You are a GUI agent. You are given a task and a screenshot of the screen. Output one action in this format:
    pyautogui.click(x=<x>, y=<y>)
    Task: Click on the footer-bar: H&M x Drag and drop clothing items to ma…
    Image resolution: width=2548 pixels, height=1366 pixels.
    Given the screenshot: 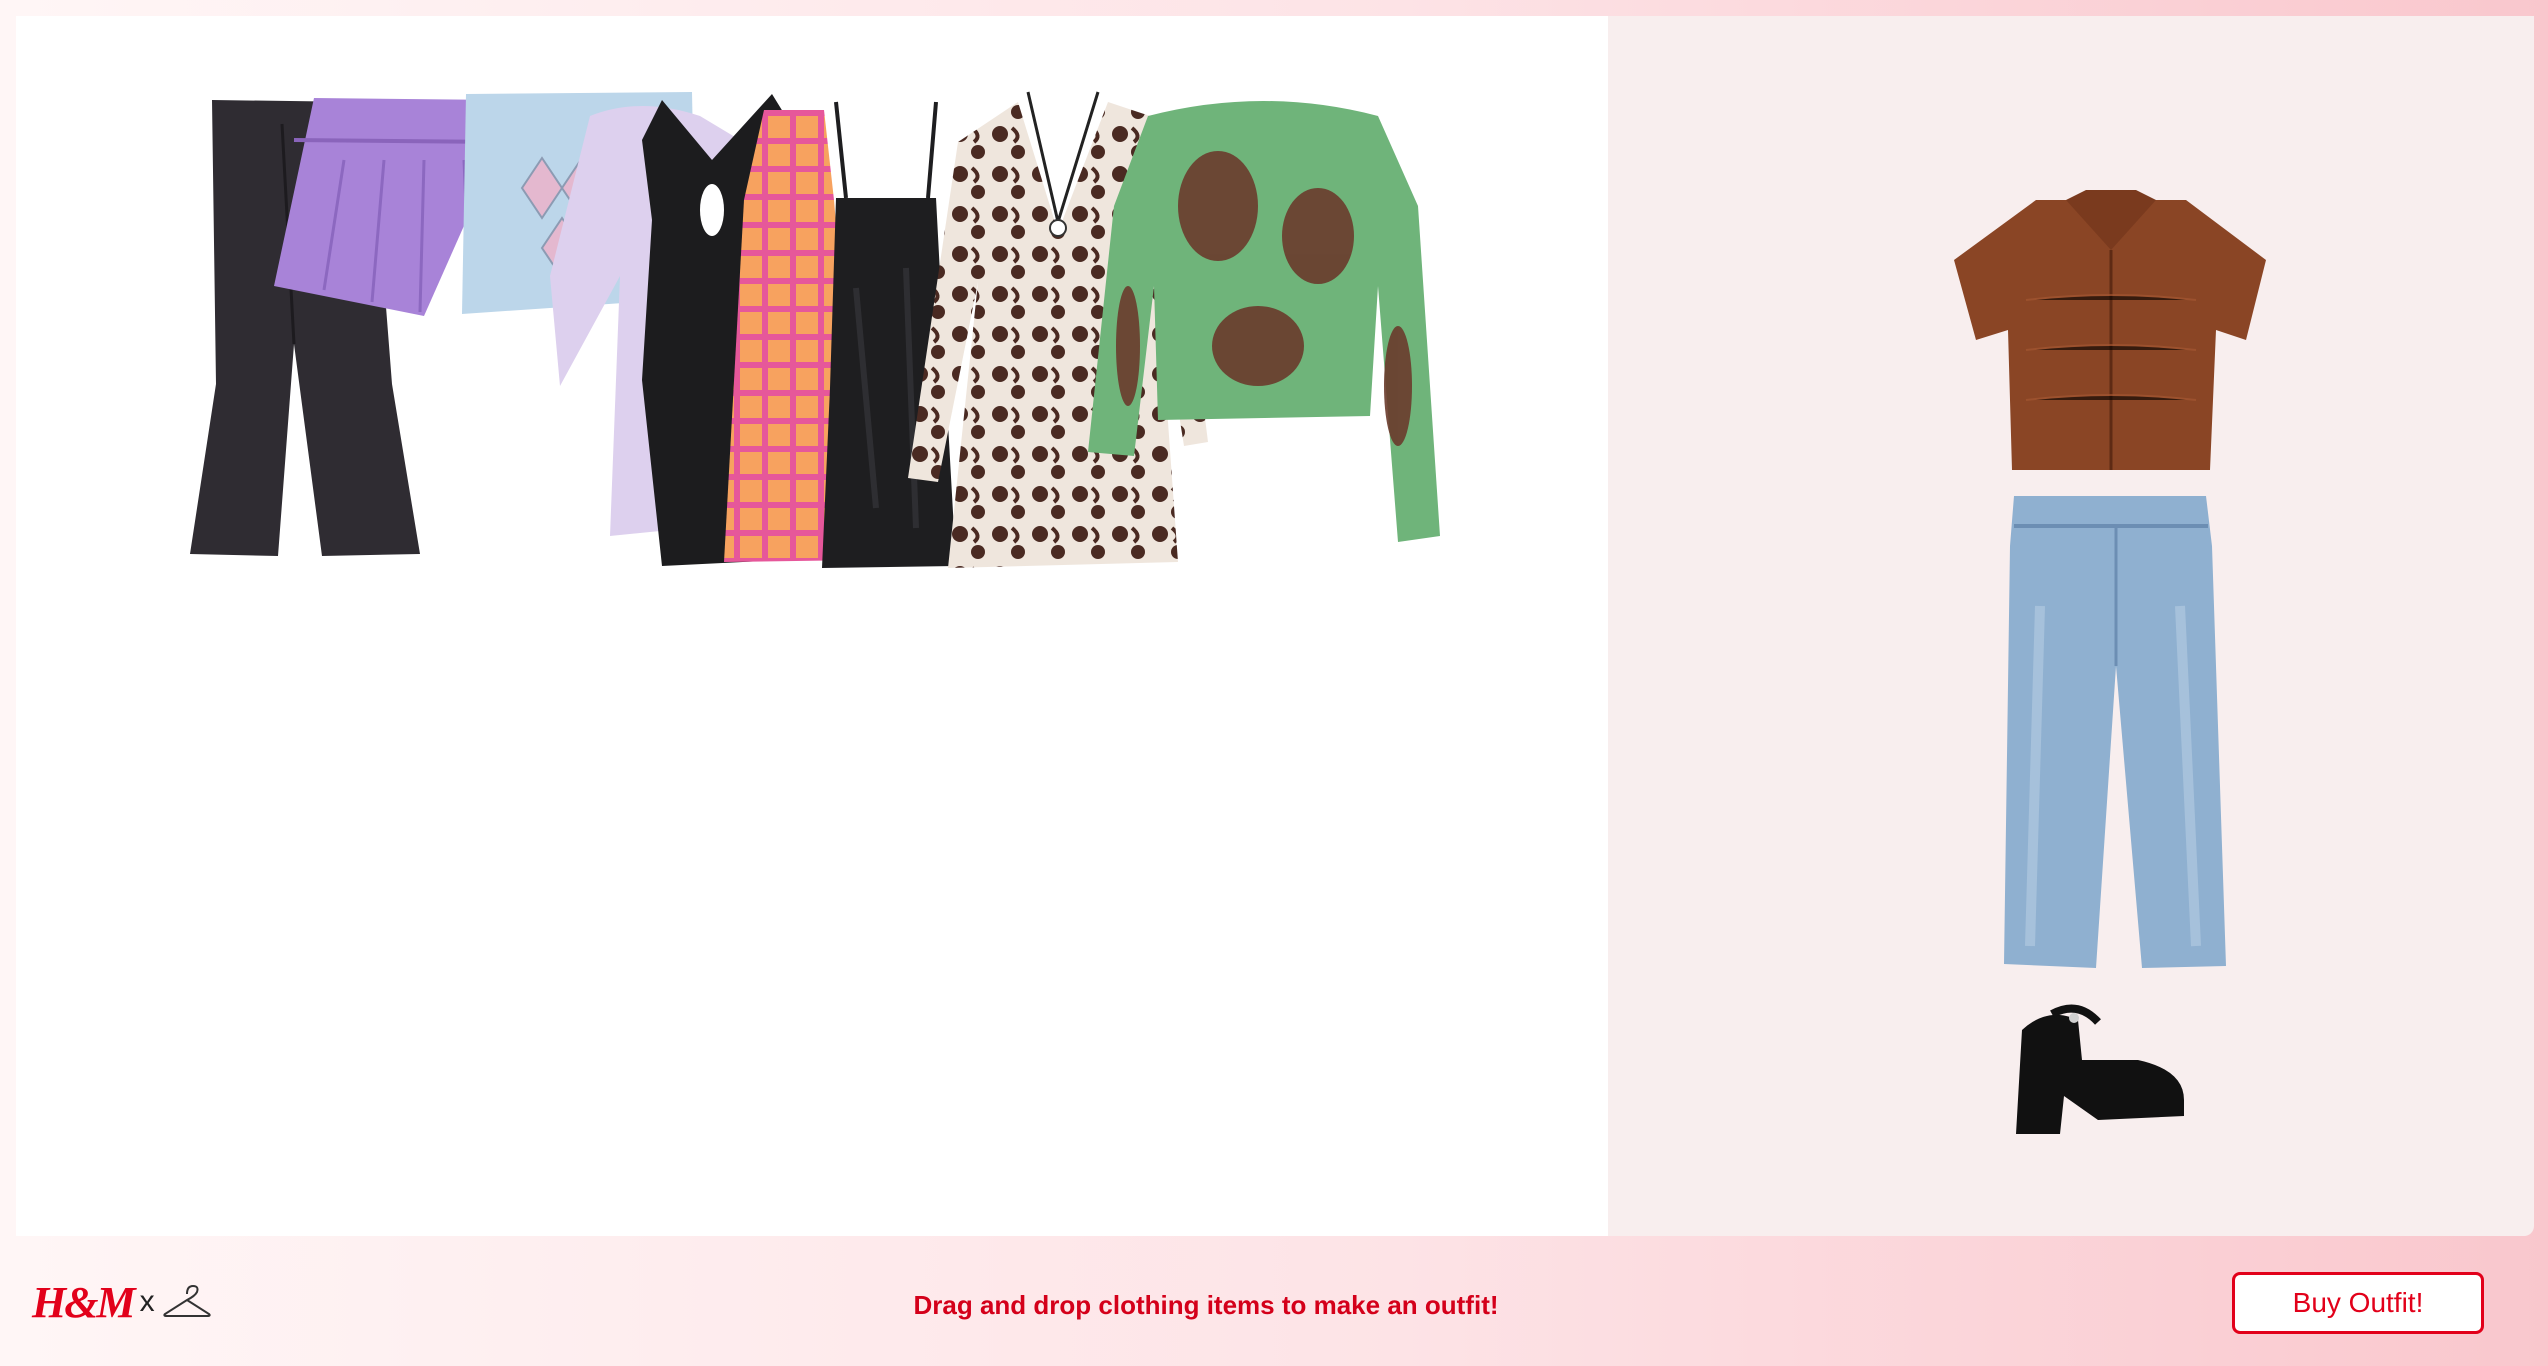 What is the action you would take?
    pyautogui.click(x=1274, y=1301)
    